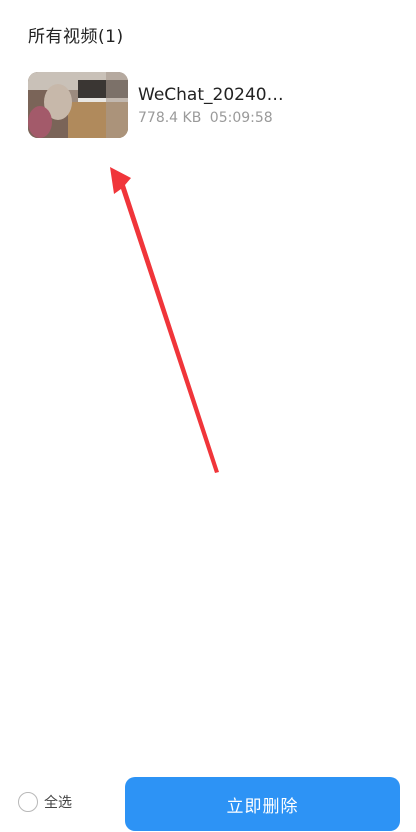  What do you see at coordinates (76, 37) in the screenshot?
I see `section-title: 所有视频(1)` at bounding box center [76, 37].